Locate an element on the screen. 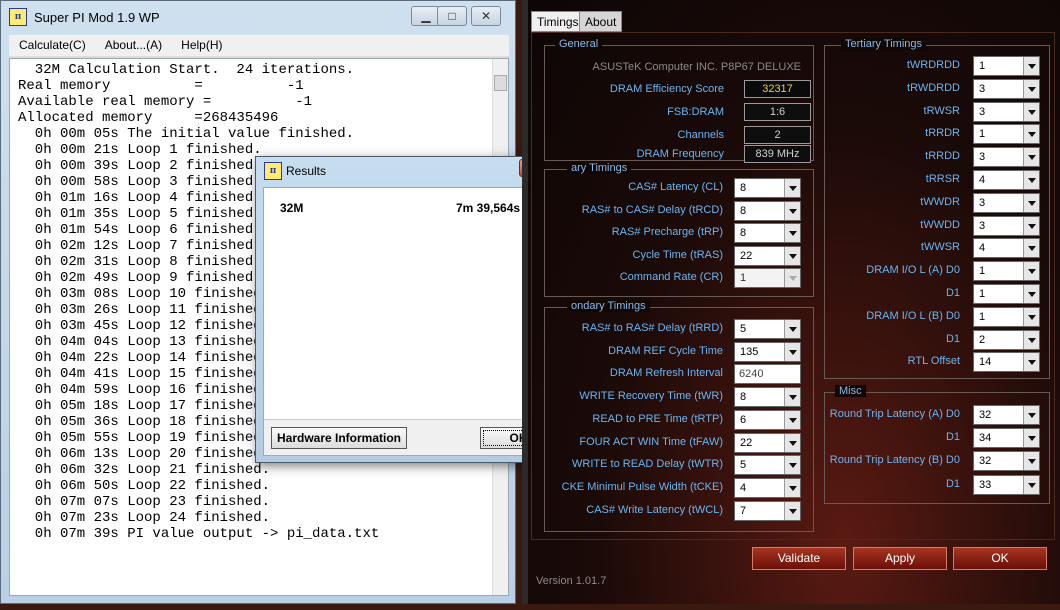 Image resolution: width=1060 pixels, height=610 pixels. tertiary-timing-label: tWRDRDD is located at coordinates (933, 65).